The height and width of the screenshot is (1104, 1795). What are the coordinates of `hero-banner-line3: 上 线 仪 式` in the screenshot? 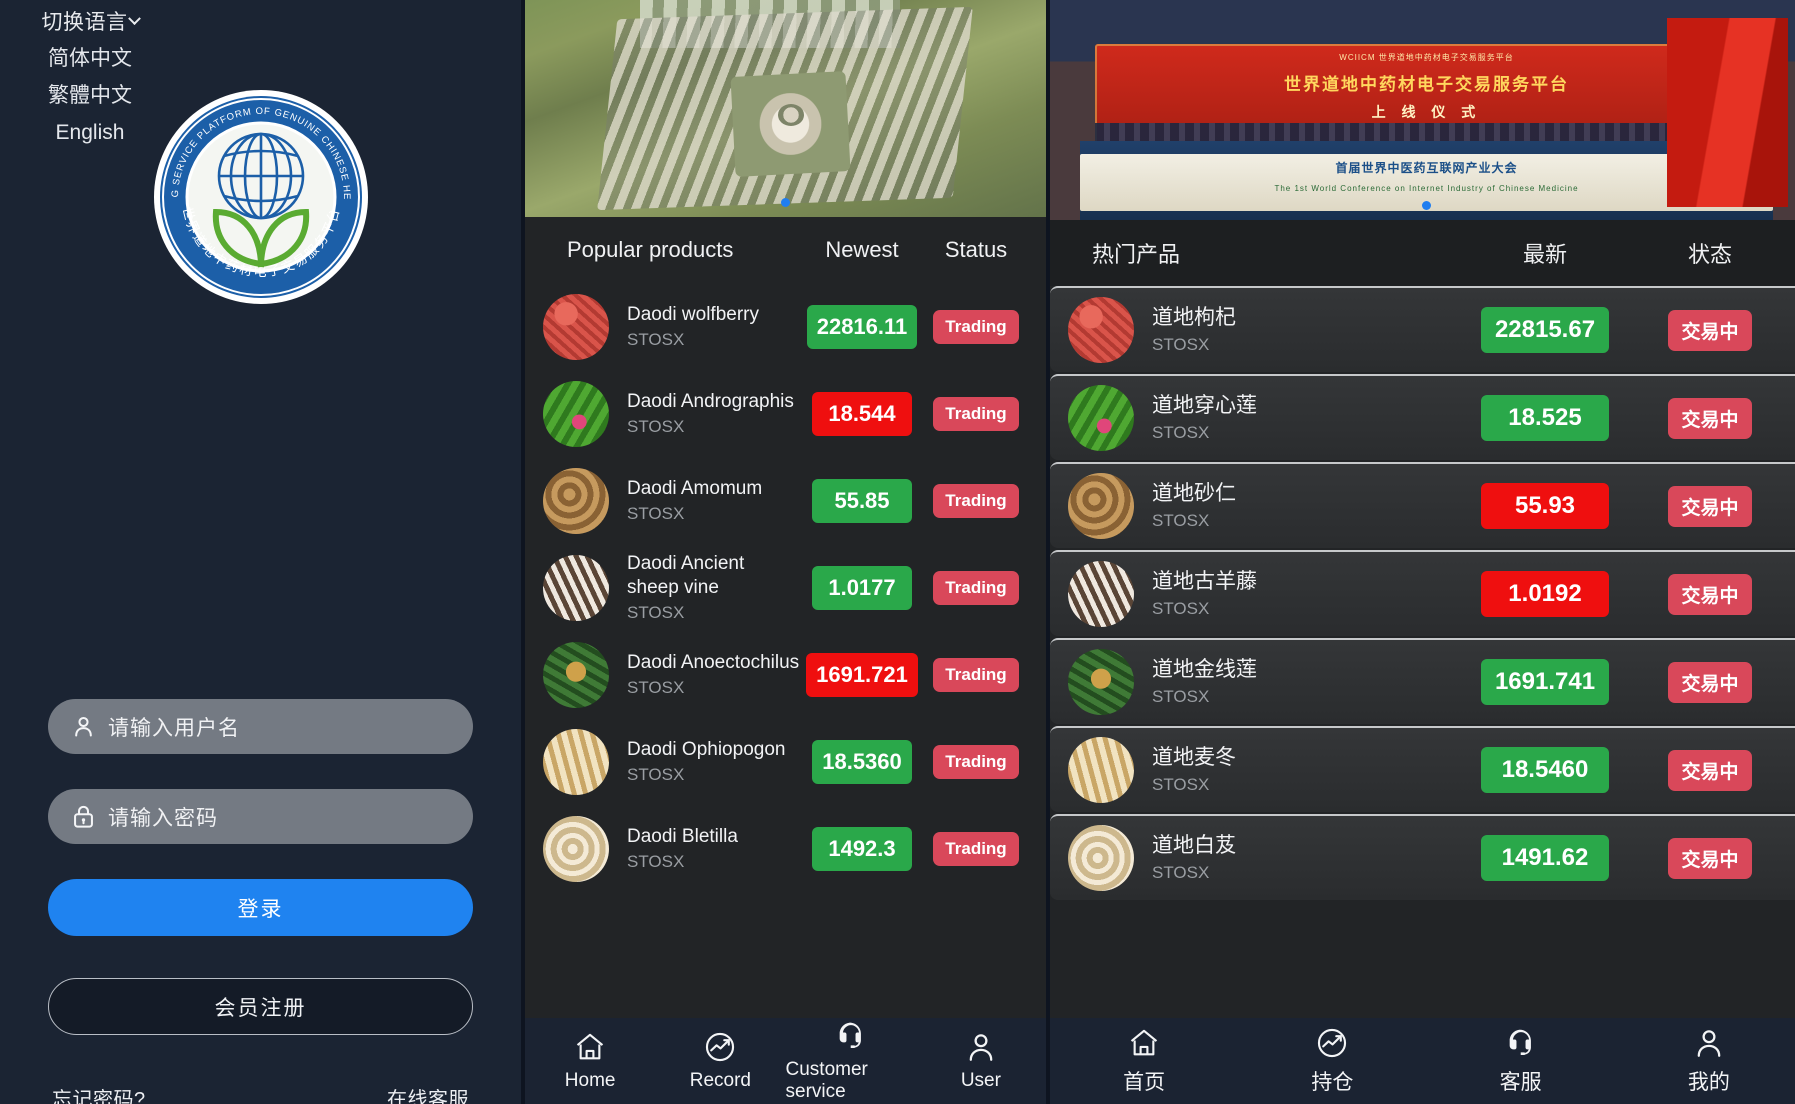 It's located at (1426, 111).